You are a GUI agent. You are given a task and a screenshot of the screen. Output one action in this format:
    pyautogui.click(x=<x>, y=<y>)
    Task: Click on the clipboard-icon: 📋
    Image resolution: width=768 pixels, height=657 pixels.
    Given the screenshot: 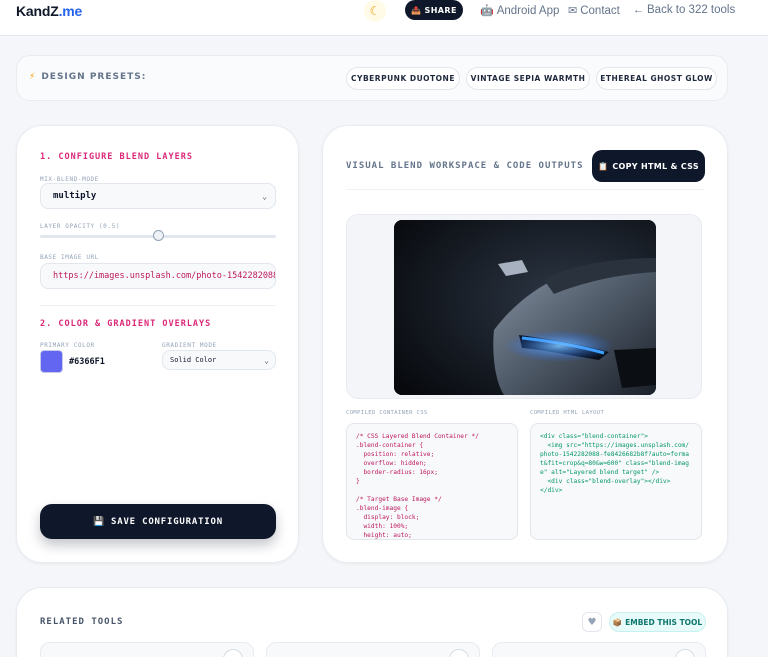 What is the action you would take?
    pyautogui.click(x=603, y=166)
    